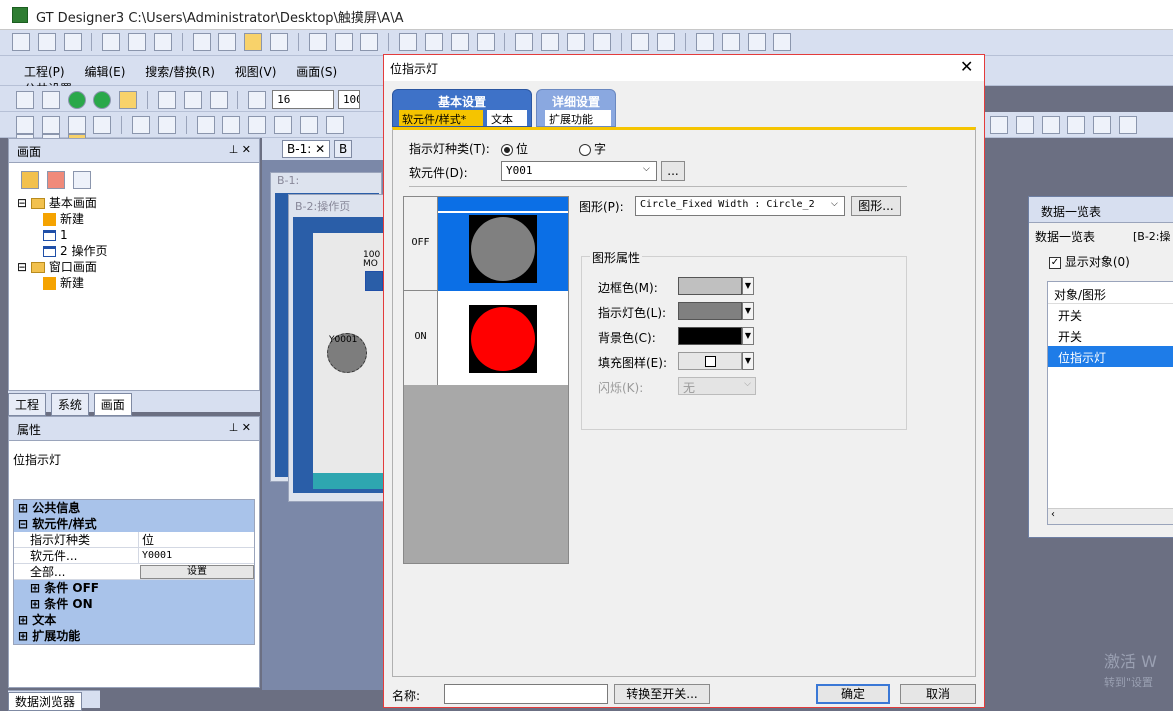 Image resolution: width=1173 pixels, height=711 pixels. Describe the element at coordinates (524, 42) in the screenshot. I see `arrange-icon` at that location.